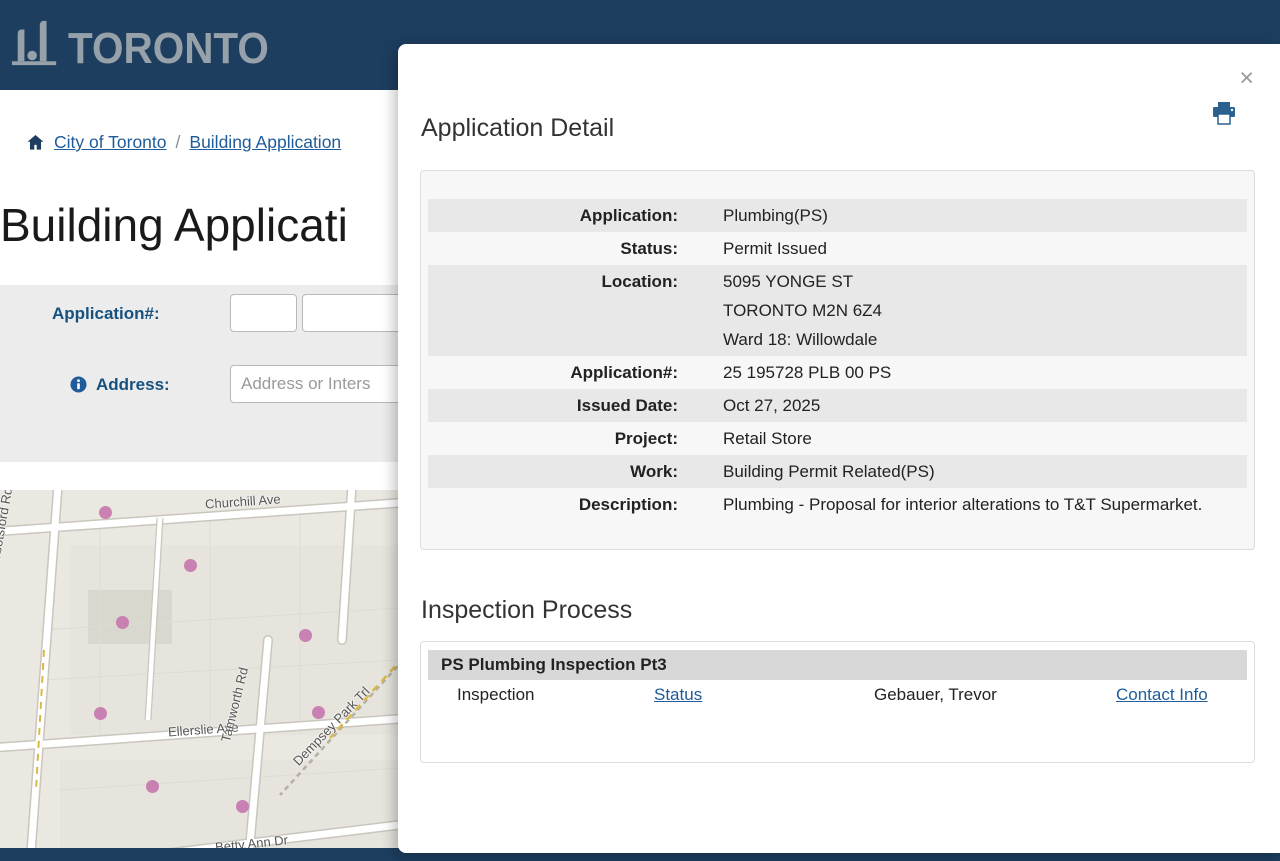  I want to click on application-number-label: Application#:, so click(106, 313).